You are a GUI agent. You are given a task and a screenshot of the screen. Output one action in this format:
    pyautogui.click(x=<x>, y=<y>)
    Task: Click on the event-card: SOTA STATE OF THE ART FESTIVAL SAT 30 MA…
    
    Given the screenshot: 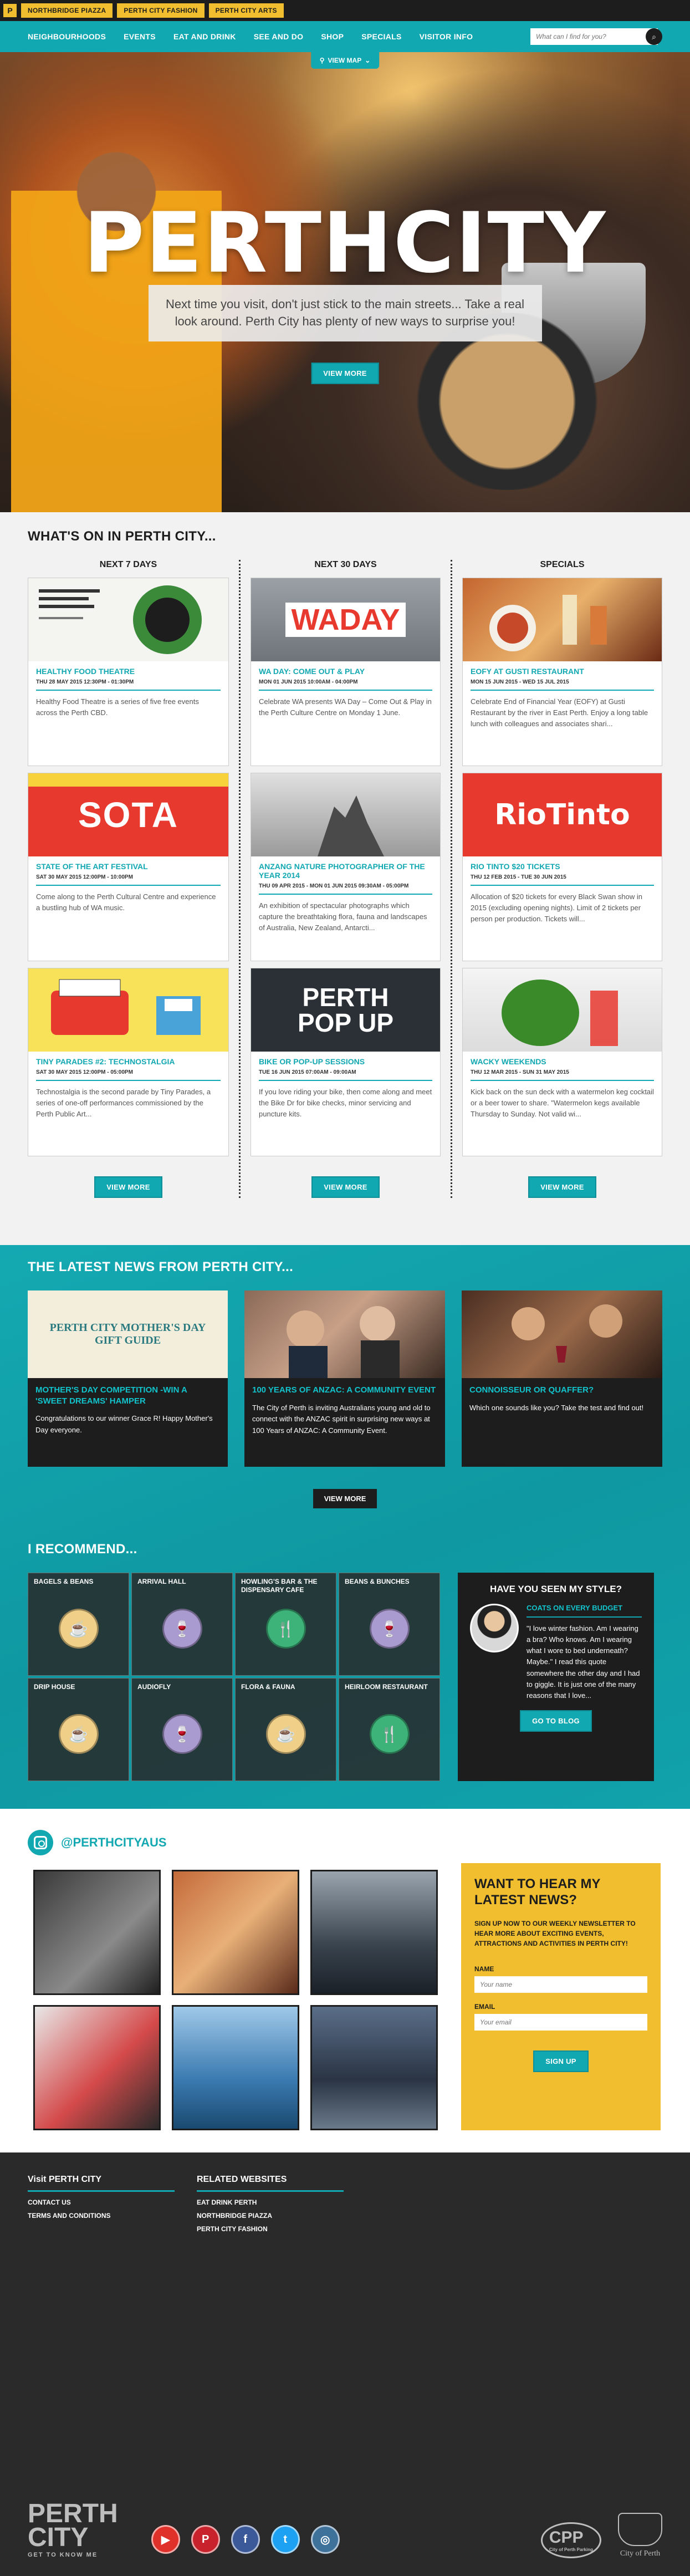 What is the action you would take?
    pyautogui.click(x=128, y=867)
    